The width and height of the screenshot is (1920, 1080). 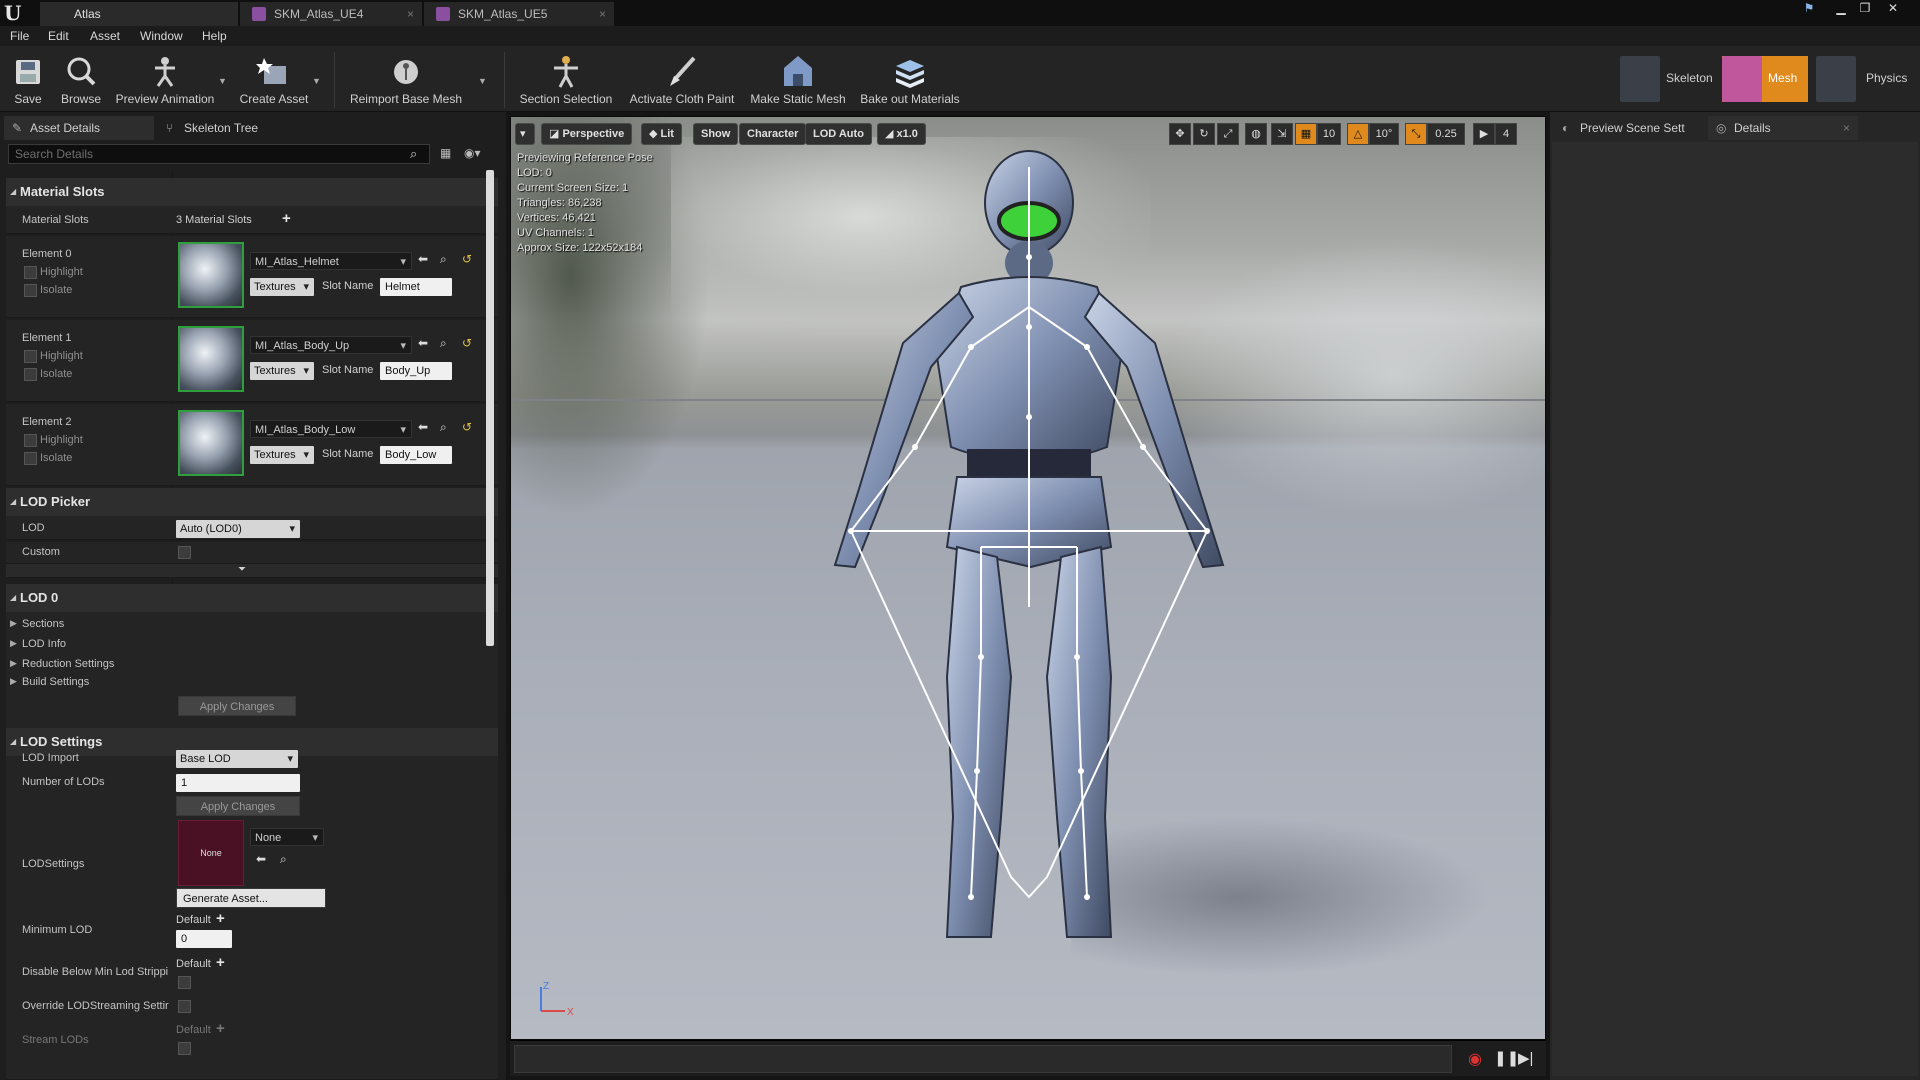 I want to click on lod0-build-settings: Build Settings, so click(x=55, y=682).